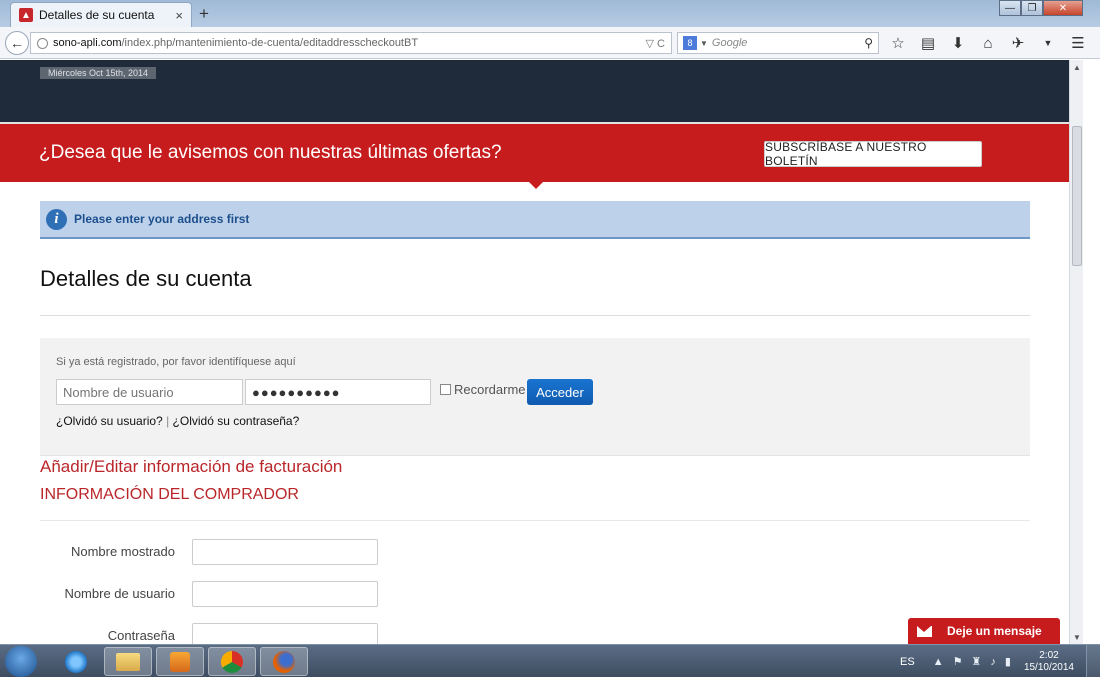 The width and height of the screenshot is (1100, 677). I want to click on start-button, so click(21, 661).